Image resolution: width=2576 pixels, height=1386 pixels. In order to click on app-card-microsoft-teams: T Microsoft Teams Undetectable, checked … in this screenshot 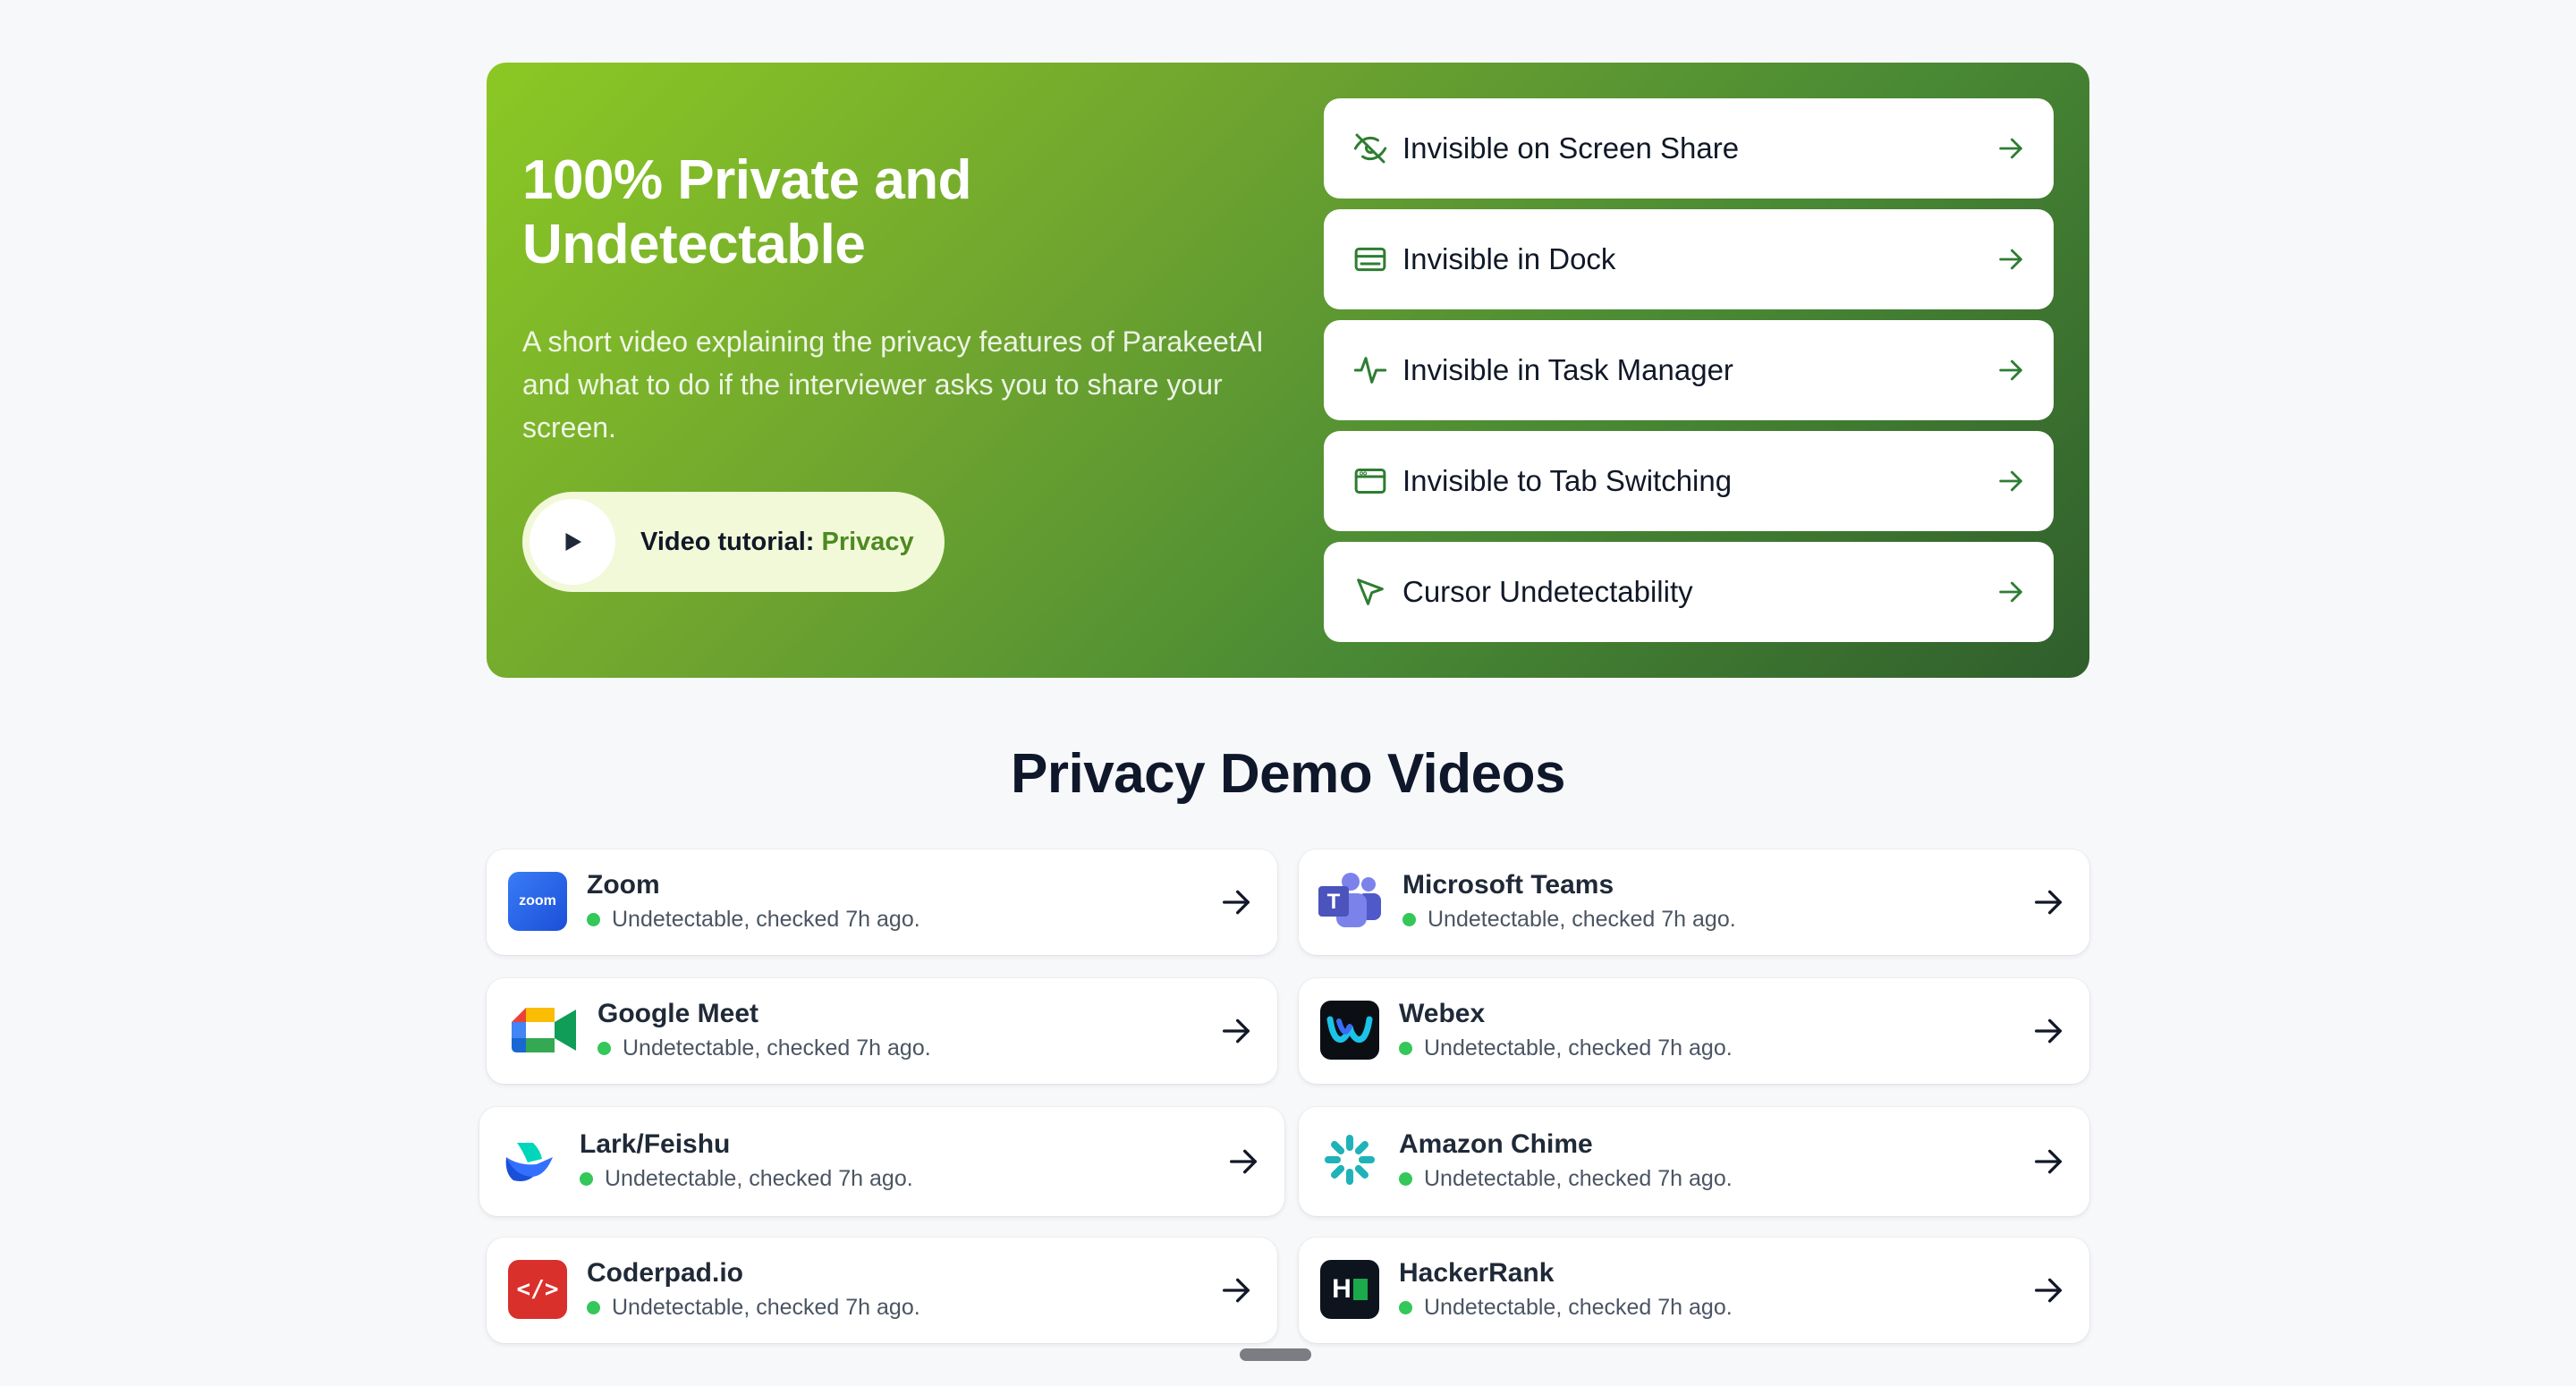, I will do `click(1694, 902)`.